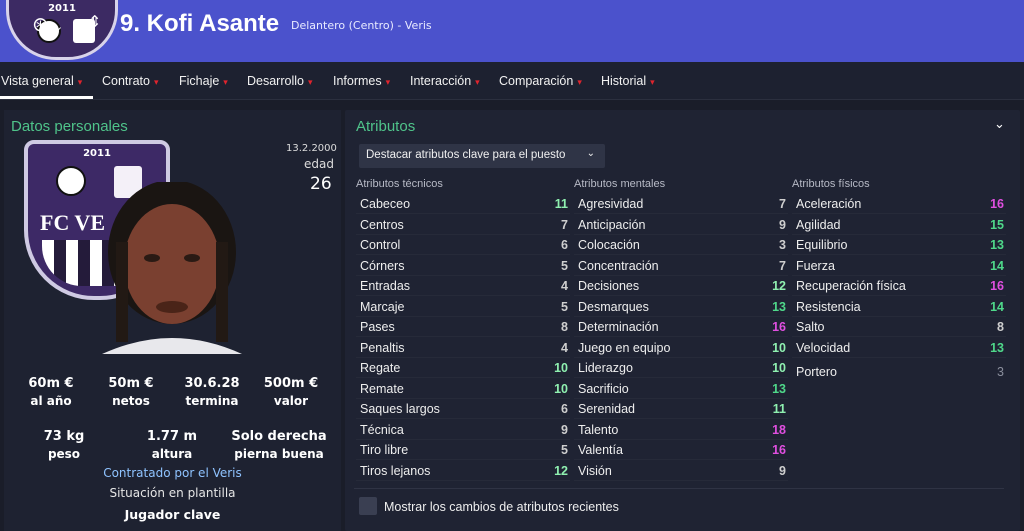 Image resolution: width=1024 pixels, height=531 pixels. What do you see at coordinates (779, 327) in the screenshot?
I see `attribute-value: 16` at bounding box center [779, 327].